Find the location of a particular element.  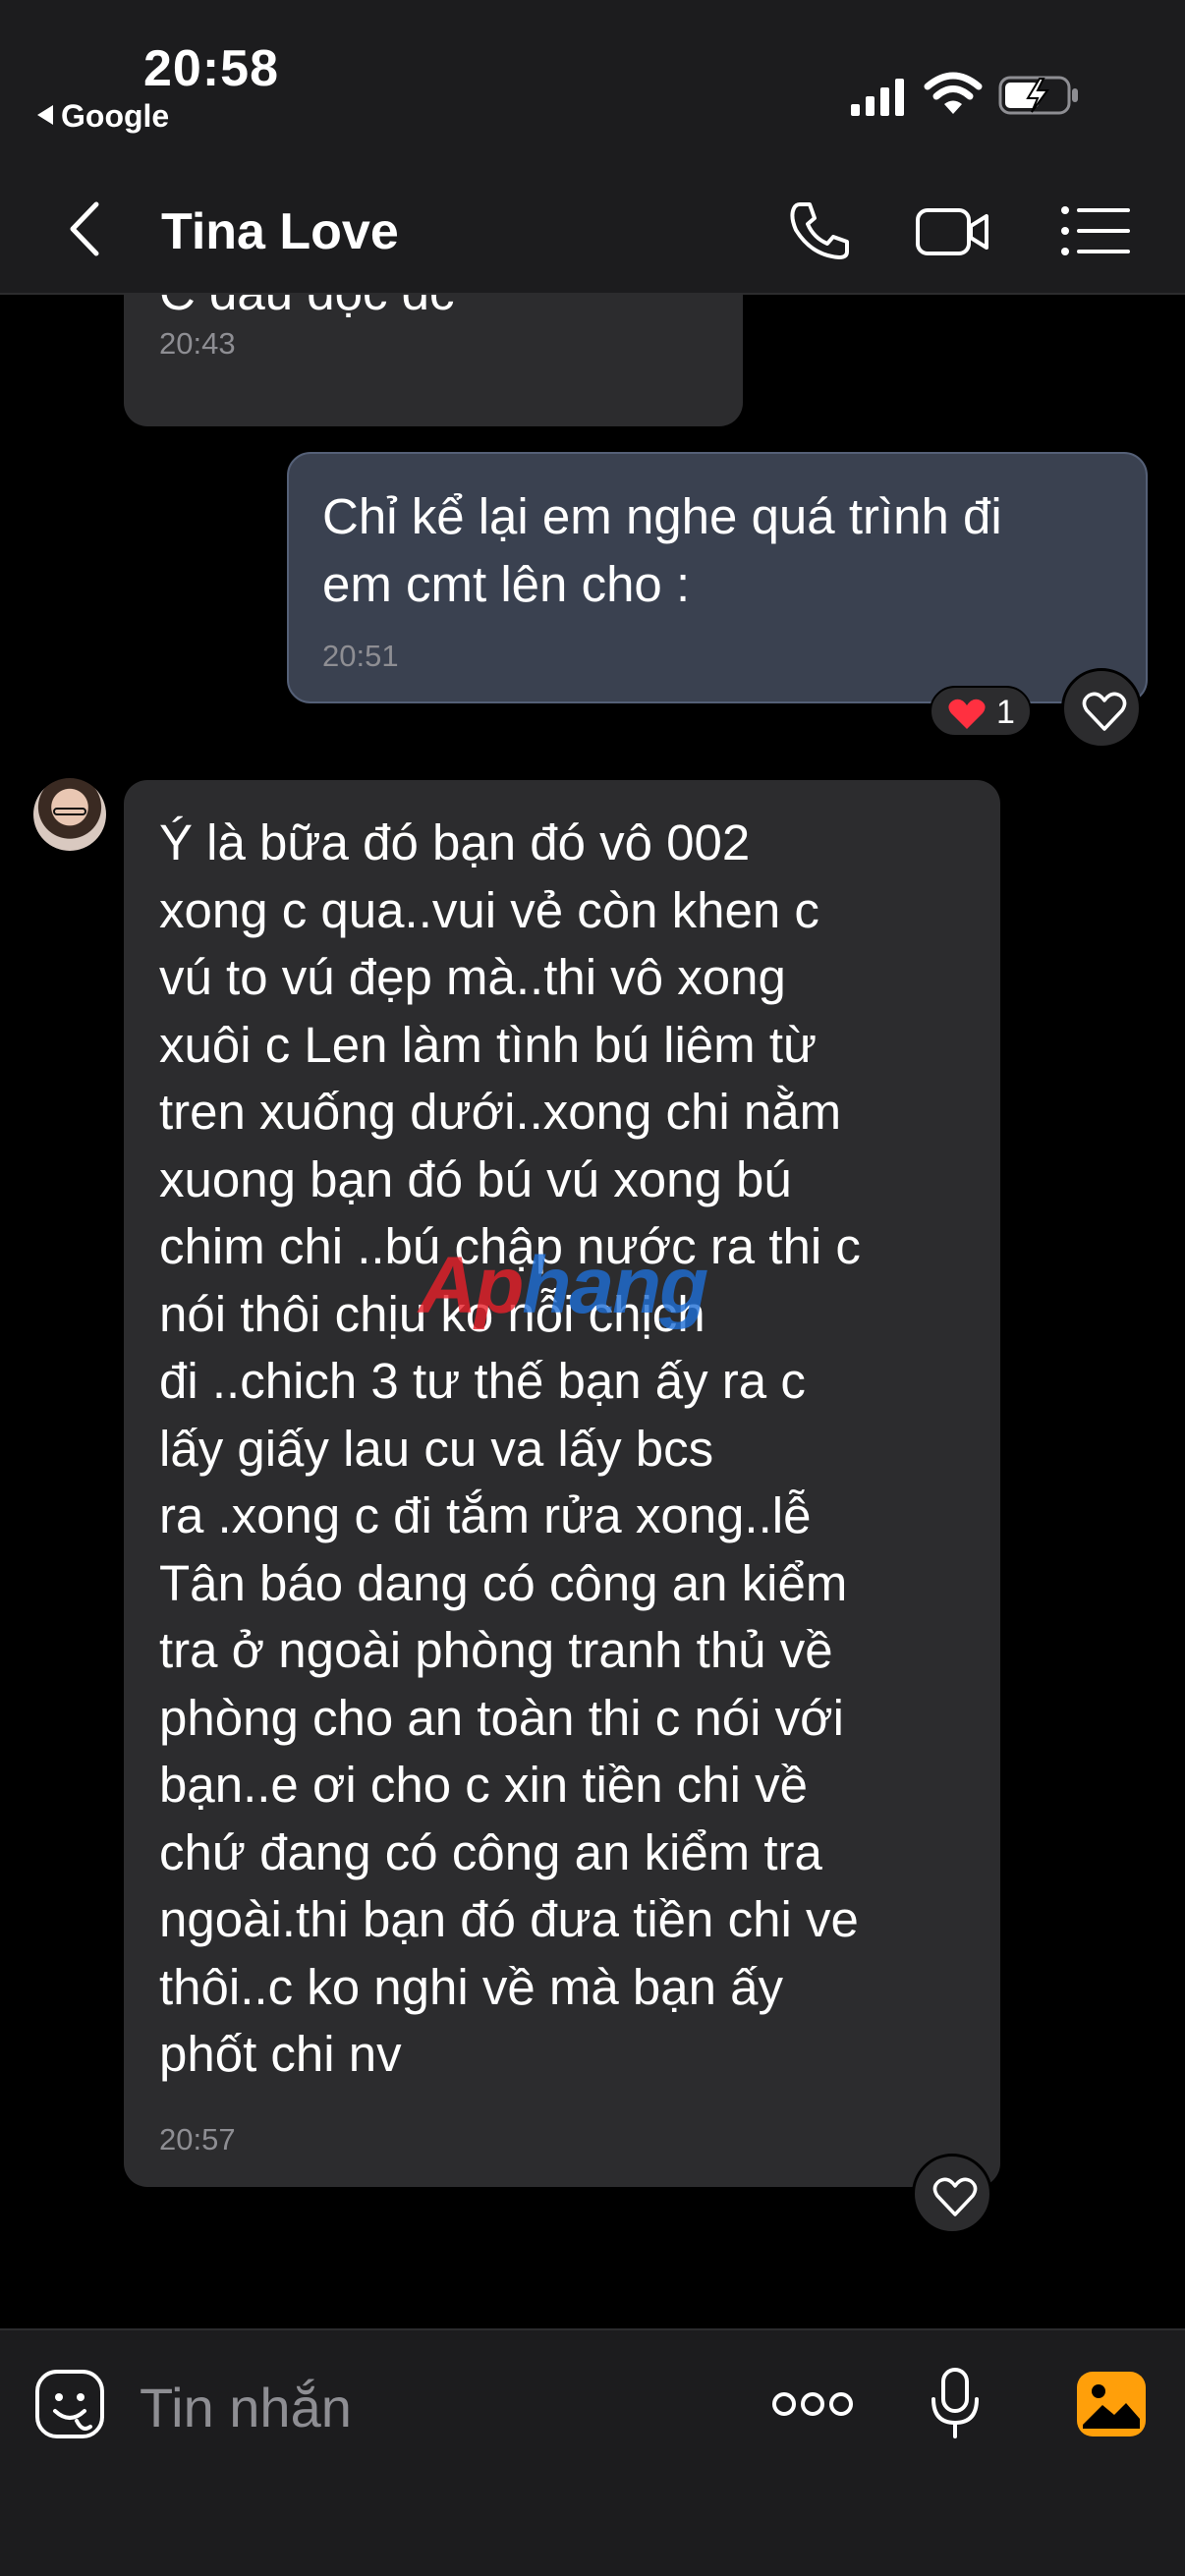

battery-charging-icon is located at coordinates (1038, 95).